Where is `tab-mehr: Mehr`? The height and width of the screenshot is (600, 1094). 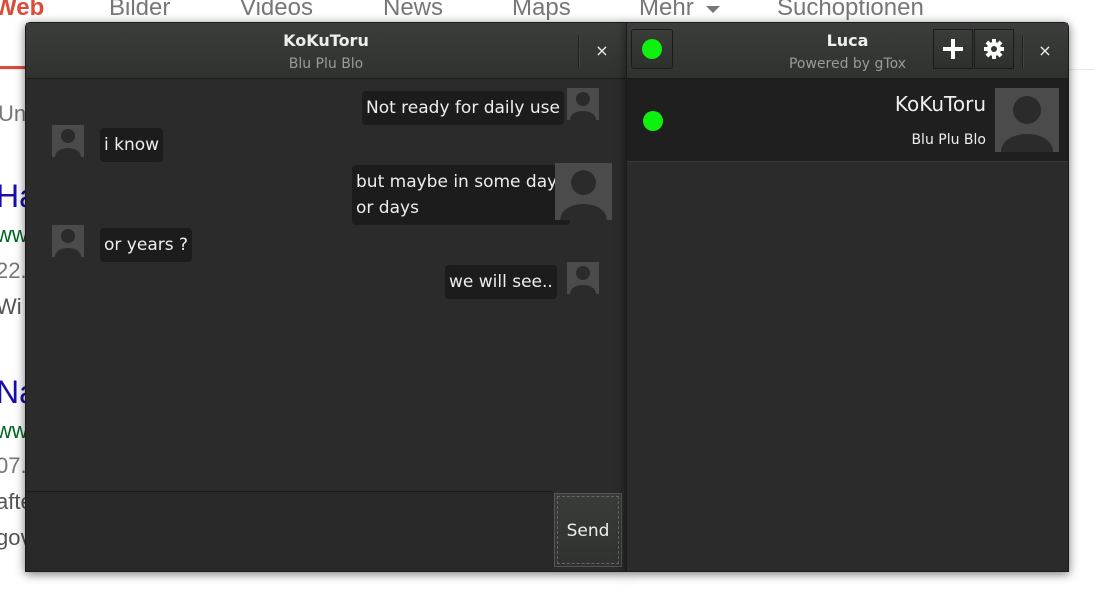 tab-mehr: Mehr is located at coordinates (666, 11).